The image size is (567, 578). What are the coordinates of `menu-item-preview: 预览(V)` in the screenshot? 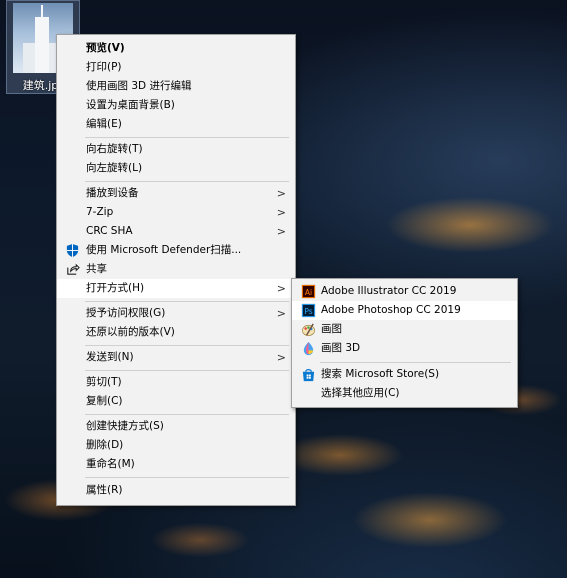 It's located at (176, 48).